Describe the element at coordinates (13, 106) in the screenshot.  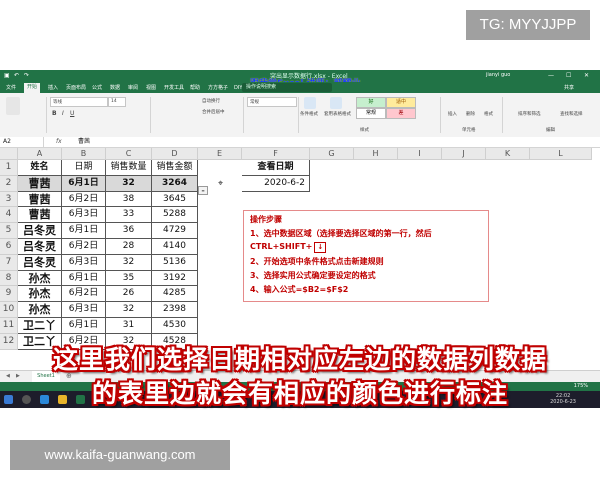
I see `paste-icon` at that location.